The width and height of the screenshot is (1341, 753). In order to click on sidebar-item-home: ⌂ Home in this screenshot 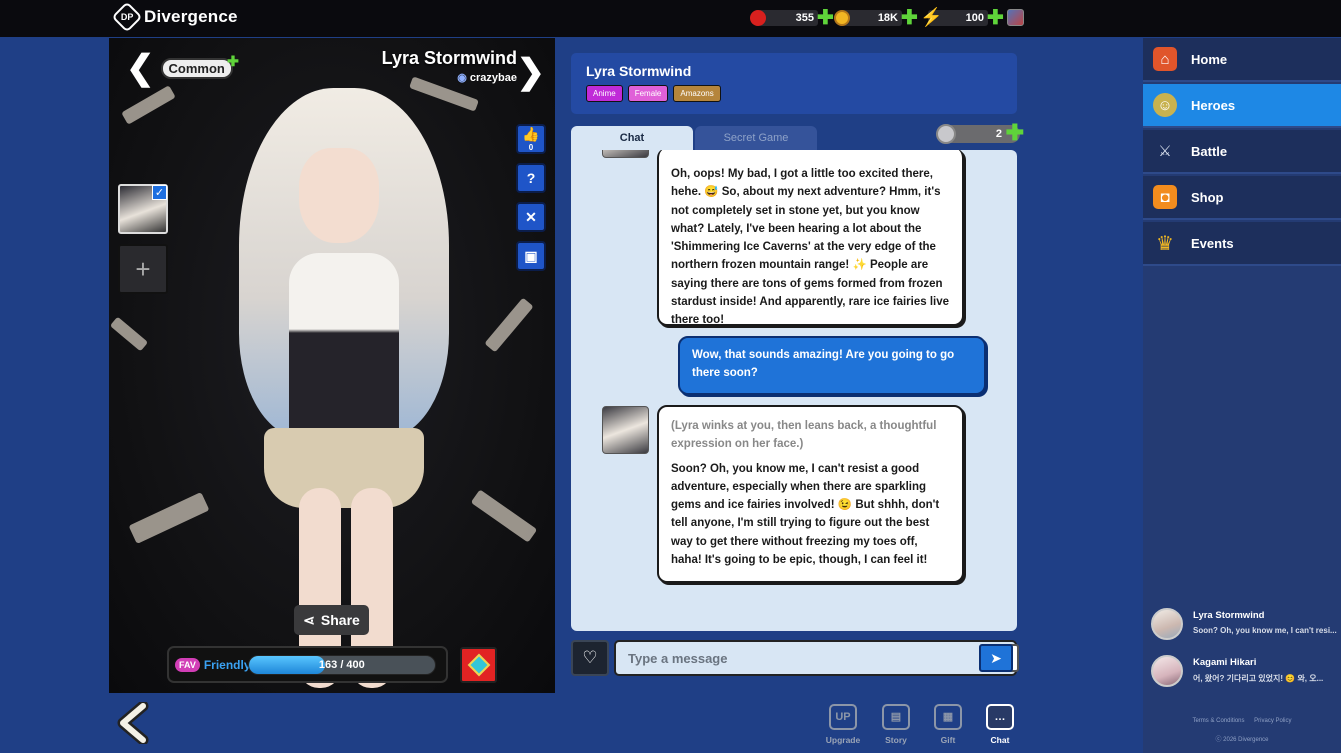, I will do `click(1242, 60)`.